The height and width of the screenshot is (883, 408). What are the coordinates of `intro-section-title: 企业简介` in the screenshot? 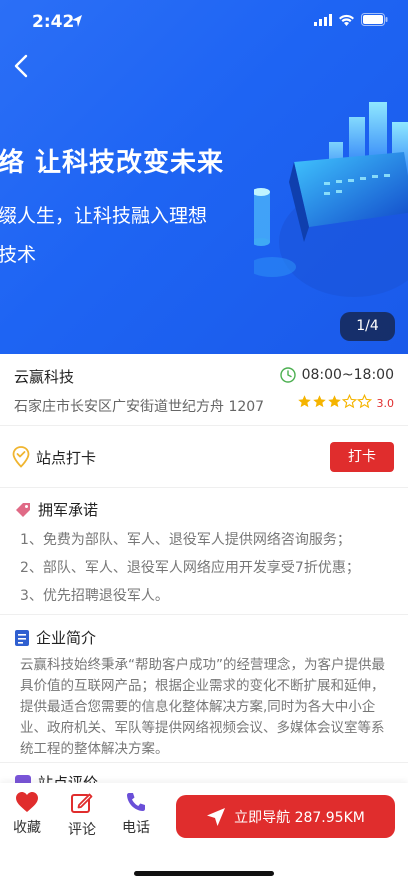 It's located at (55, 637).